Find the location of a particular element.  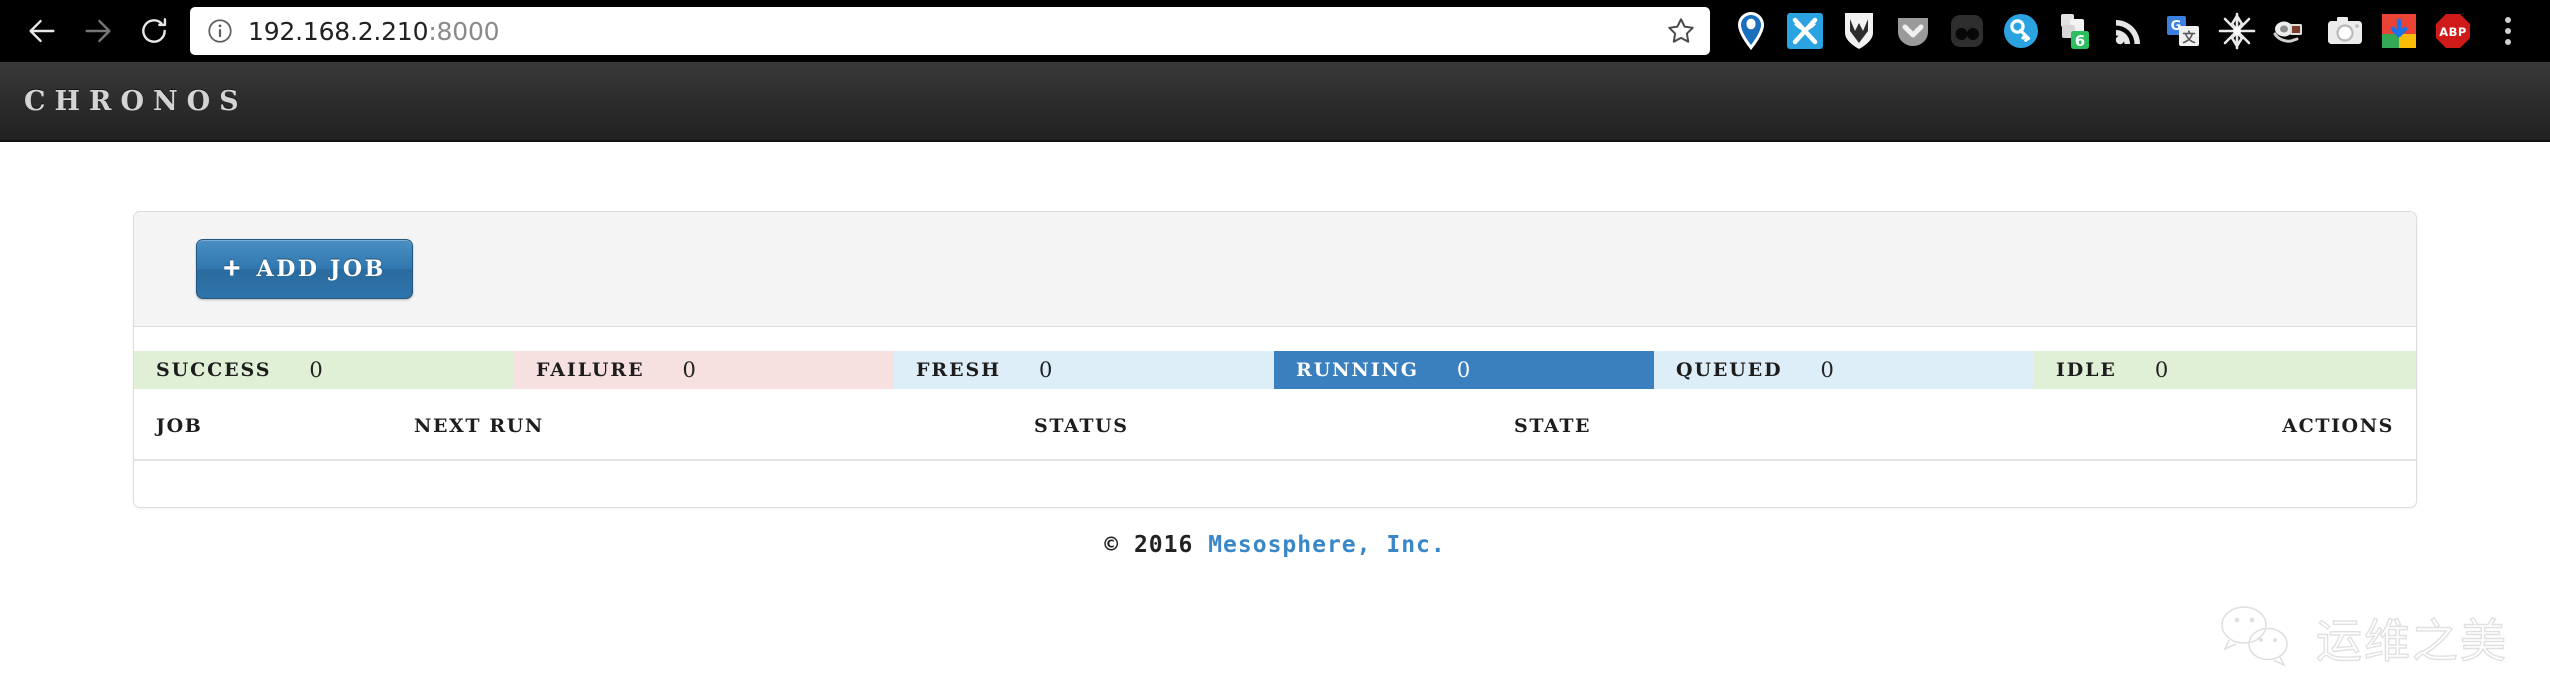

key-password-extension is located at coordinates (2021, 31).